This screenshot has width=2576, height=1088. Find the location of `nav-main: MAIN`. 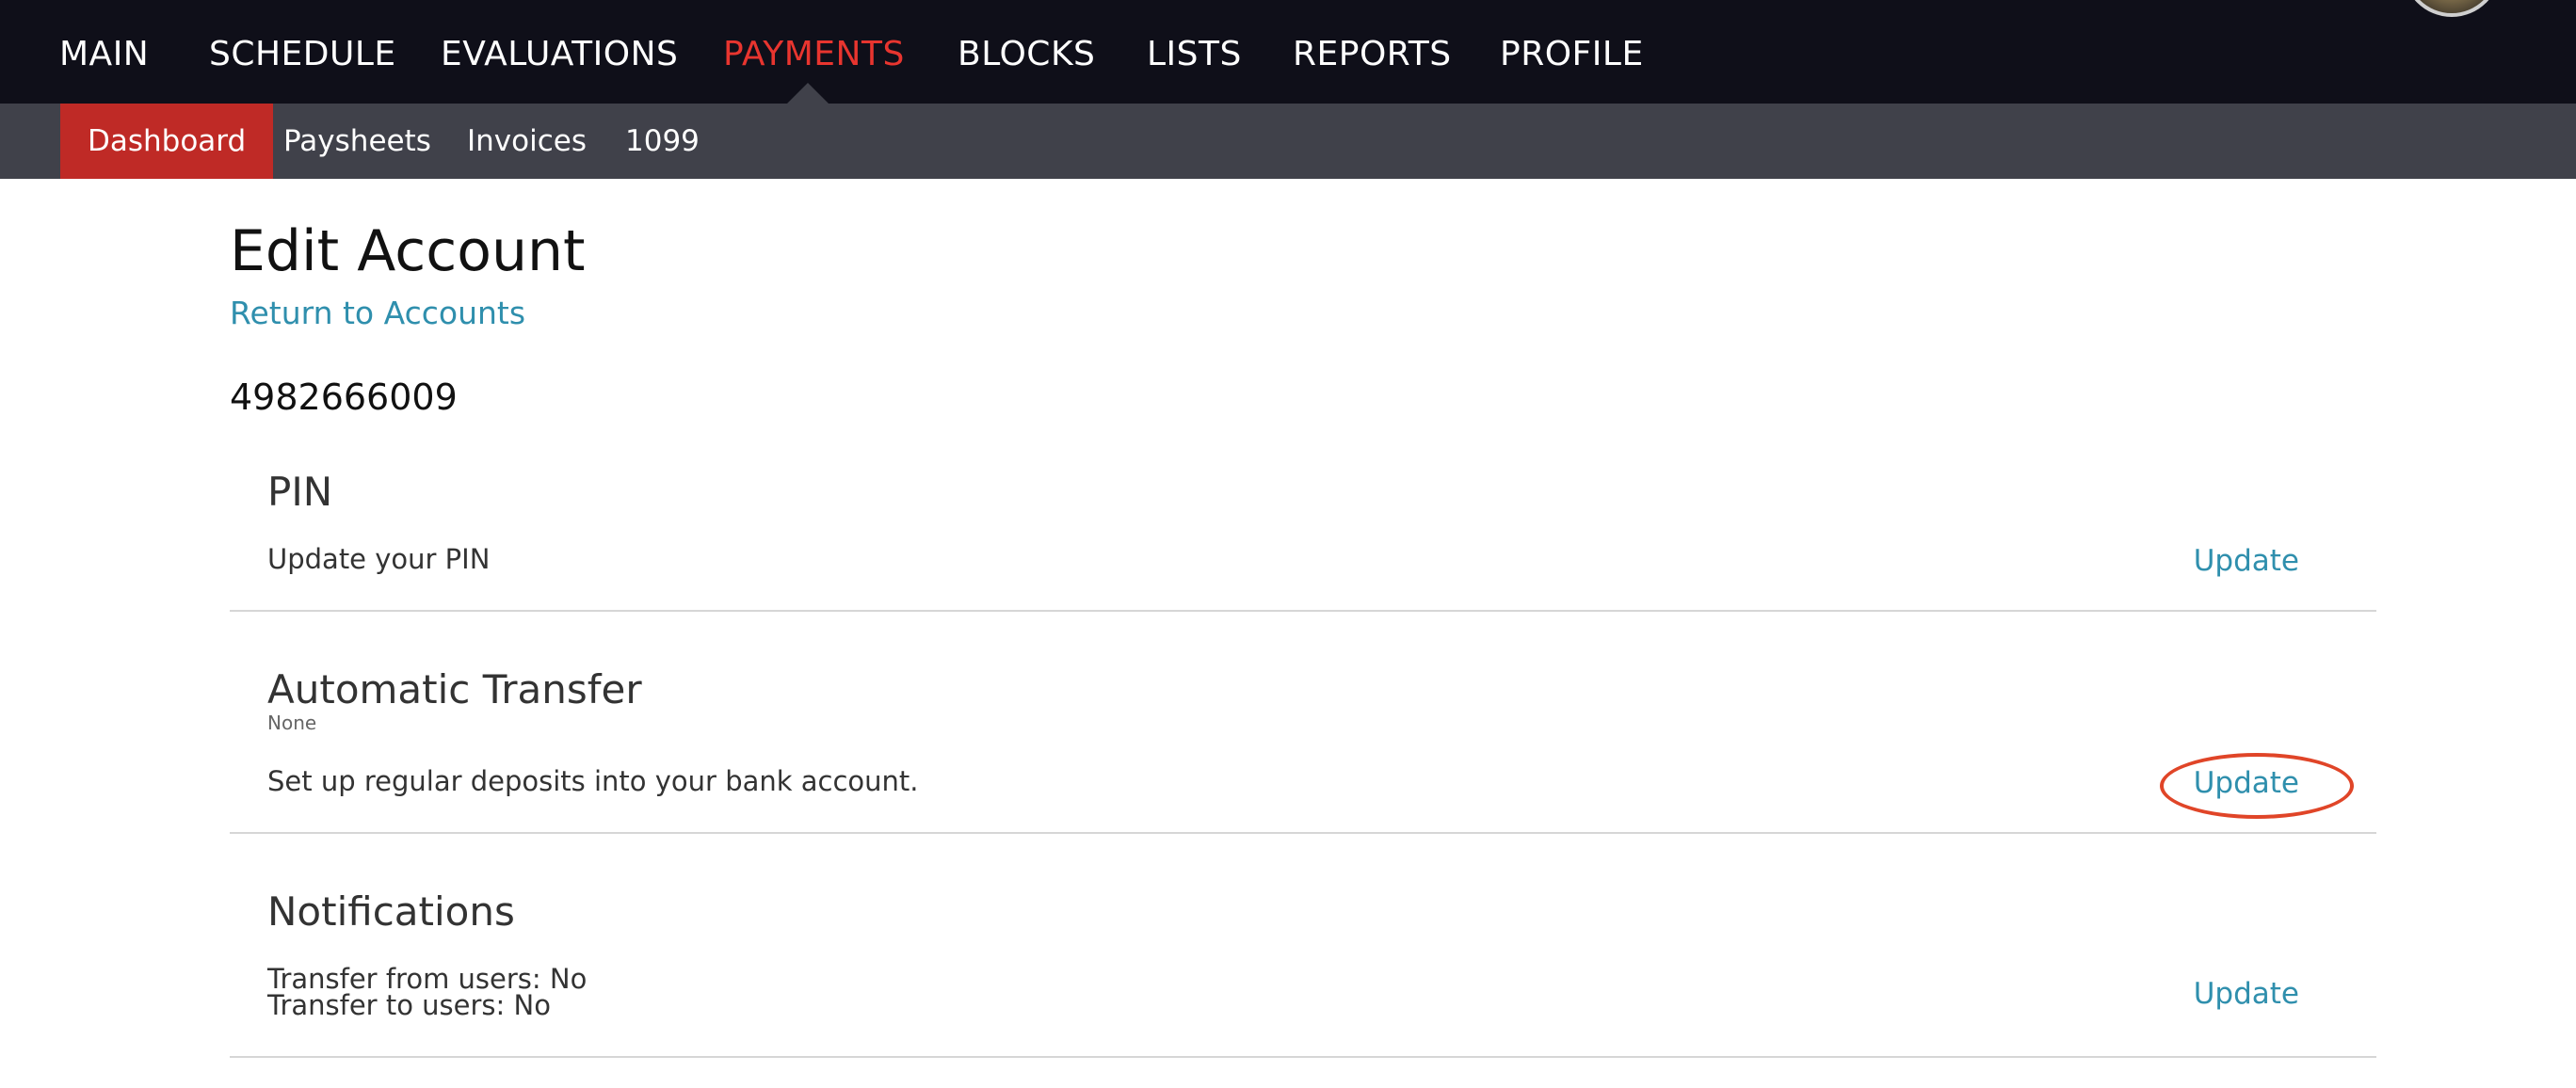

nav-main: MAIN is located at coordinates (104, 52).